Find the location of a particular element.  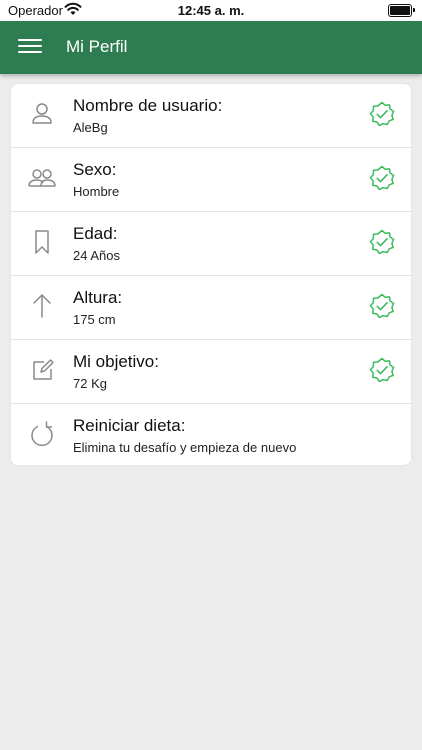

refresh-icon is located at coordinates (42, 434).